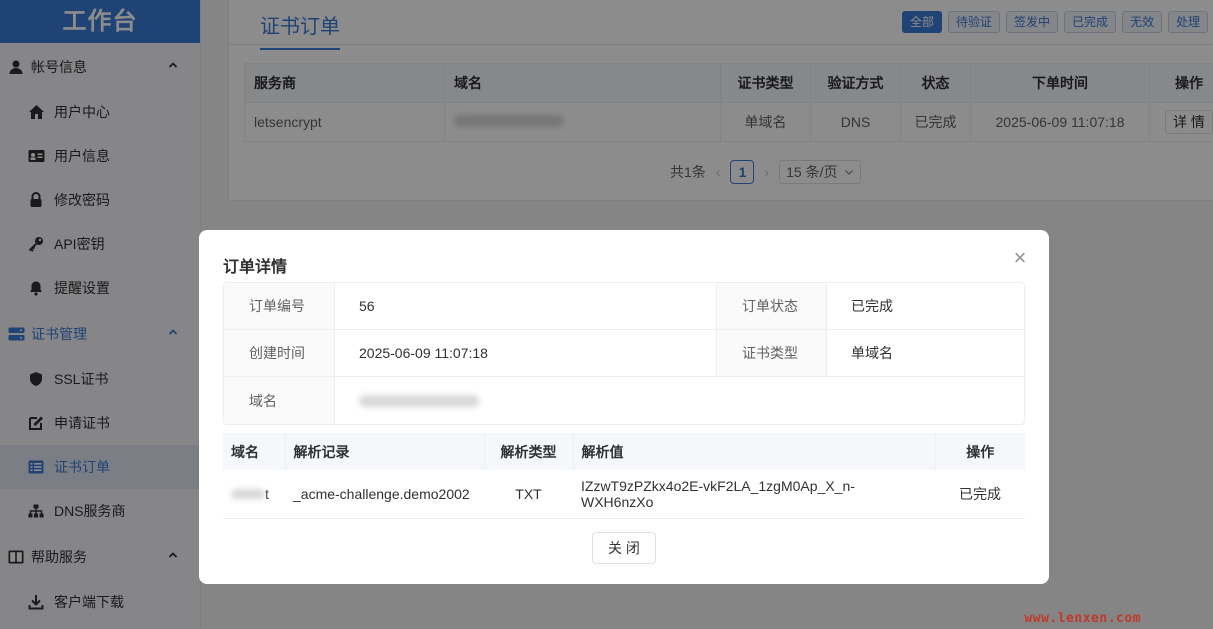  I want to click on order-status-label: 订单状态, so click(772, 306).